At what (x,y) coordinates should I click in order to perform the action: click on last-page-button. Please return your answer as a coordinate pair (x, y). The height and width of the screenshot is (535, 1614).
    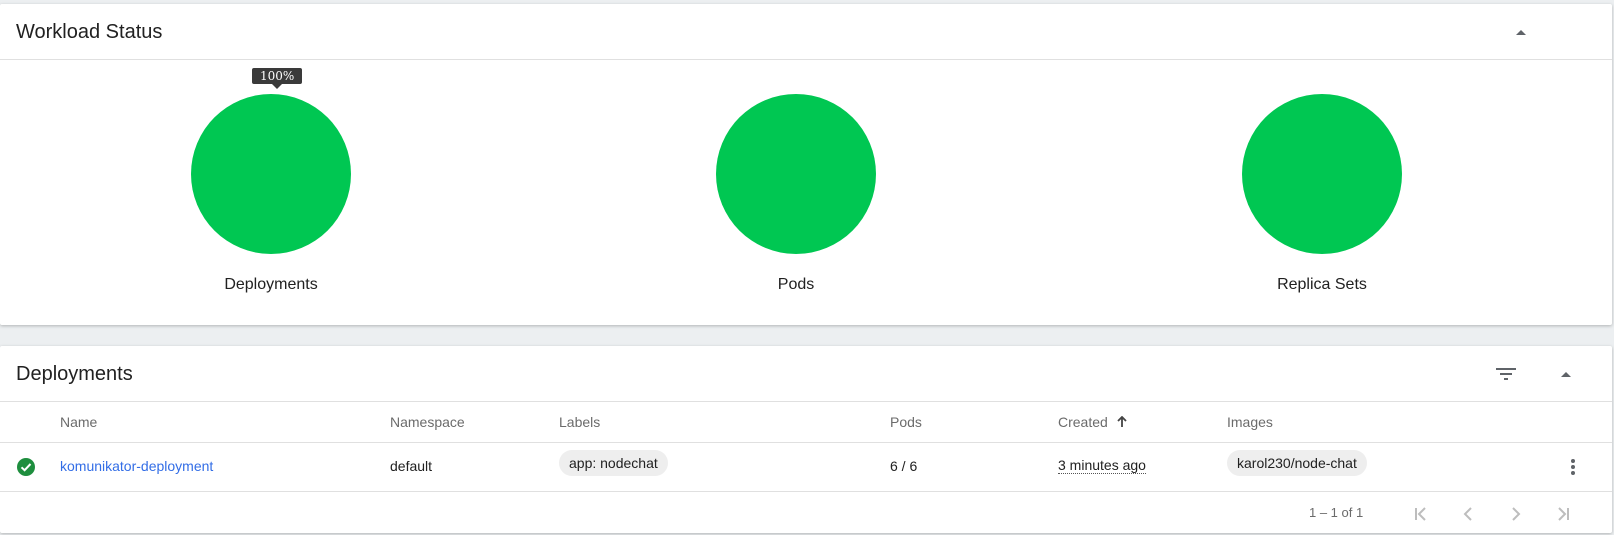
    Looking at the image, I should click on (1563, 514).